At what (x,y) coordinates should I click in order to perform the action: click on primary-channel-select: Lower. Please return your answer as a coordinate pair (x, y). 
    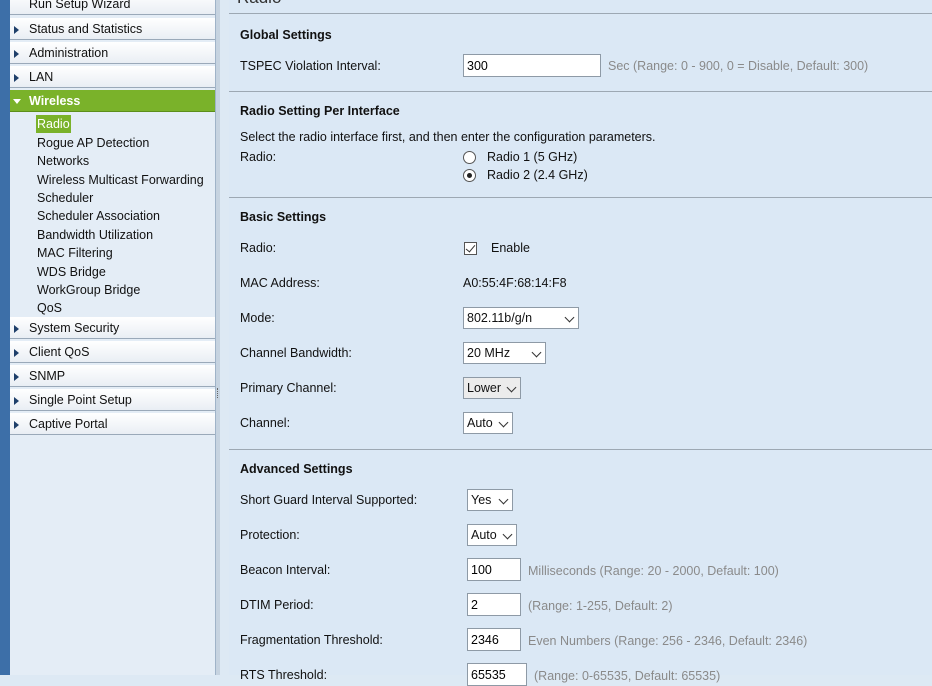
    Looking at the image, I should click on (492, 388).